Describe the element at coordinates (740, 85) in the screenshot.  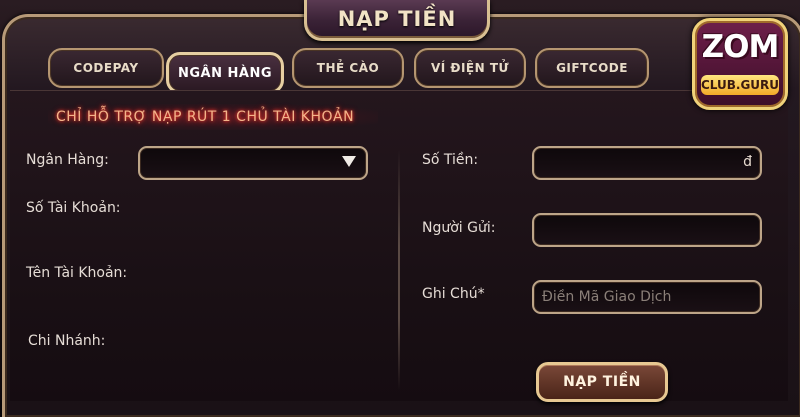
I see `logo-line2: CLUB.GURU` at that location.